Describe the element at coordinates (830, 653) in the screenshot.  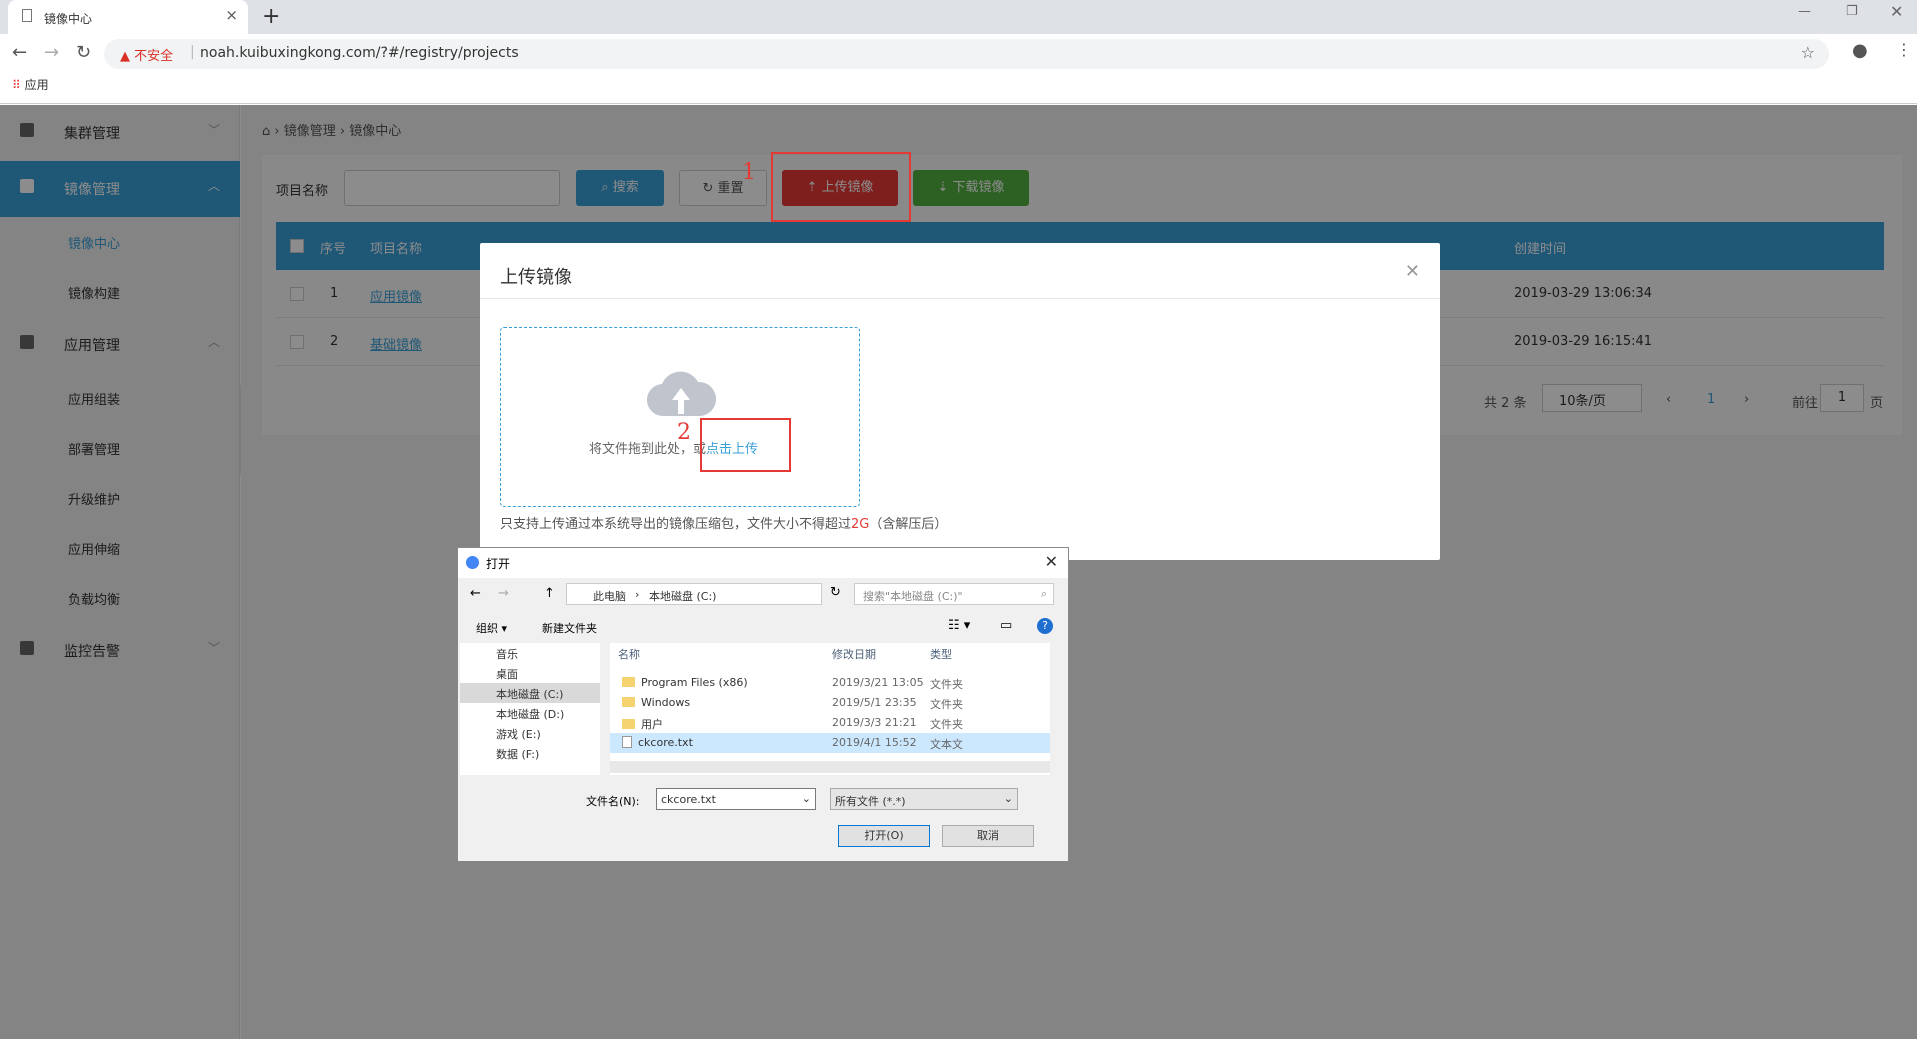
I see `file-list-header: 名称 修改日期 类型` at that location.